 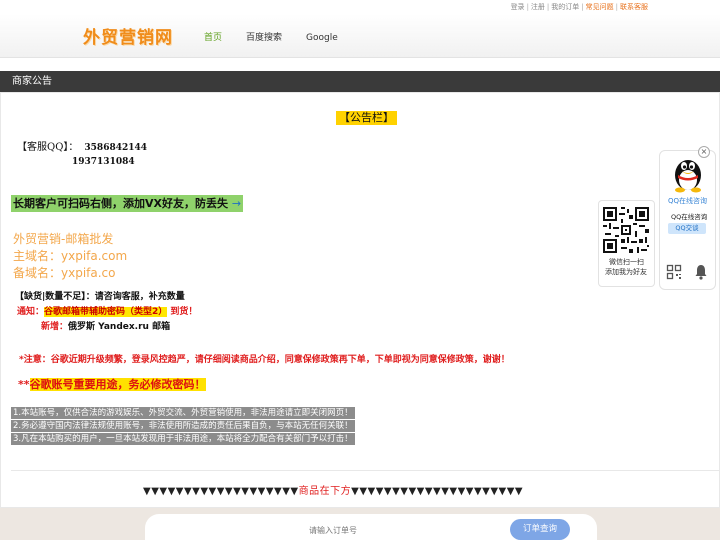 I want to click on qq-line: 【客服QQ】： 3586842144, so click(x=82, y=145).